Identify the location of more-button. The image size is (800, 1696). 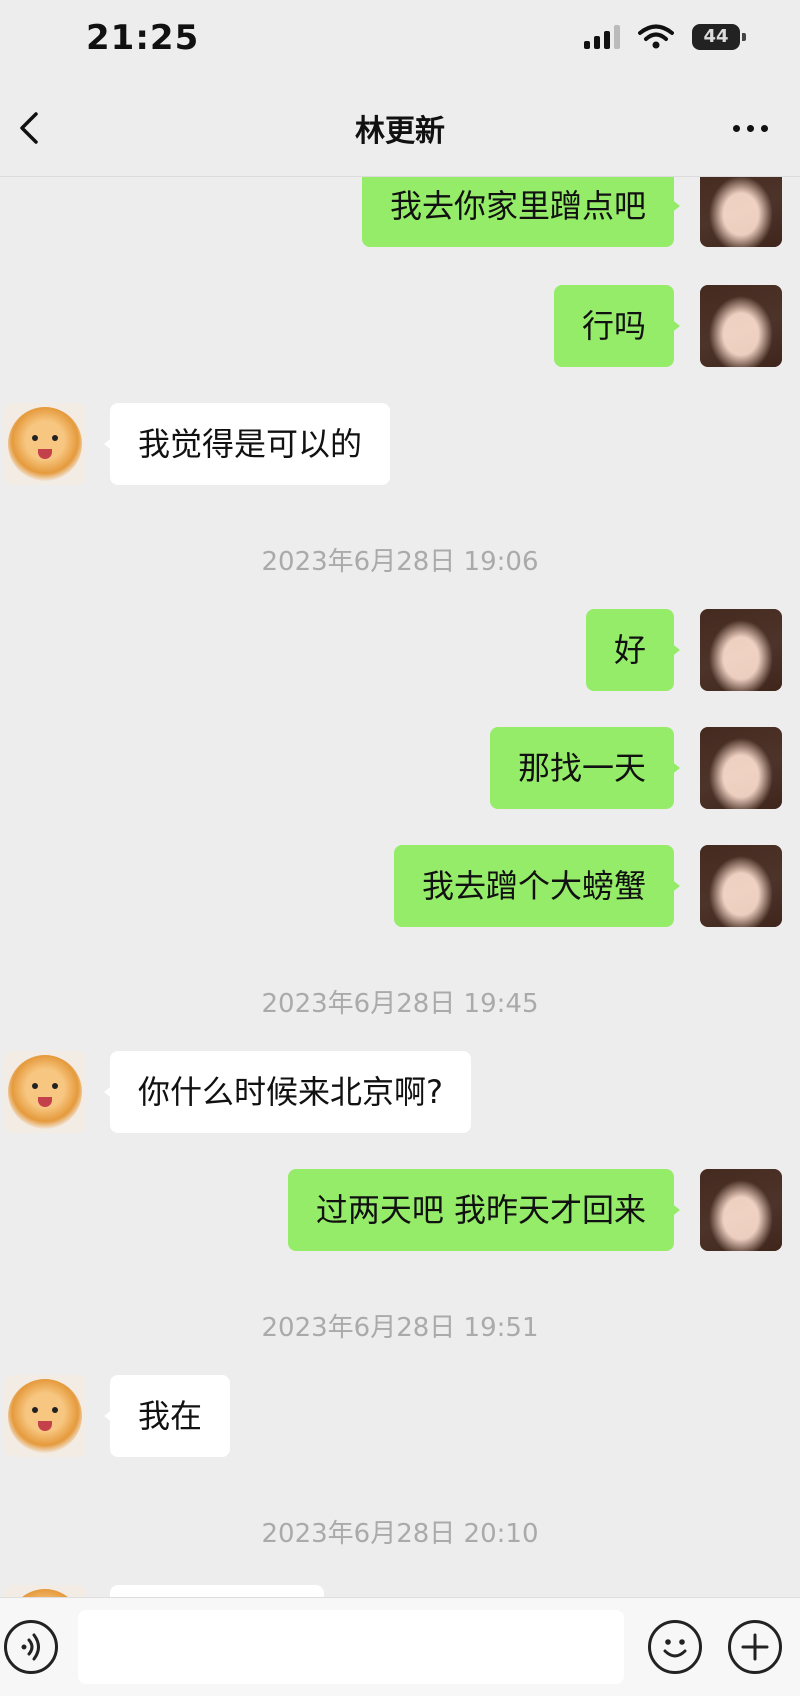
(750, 128).